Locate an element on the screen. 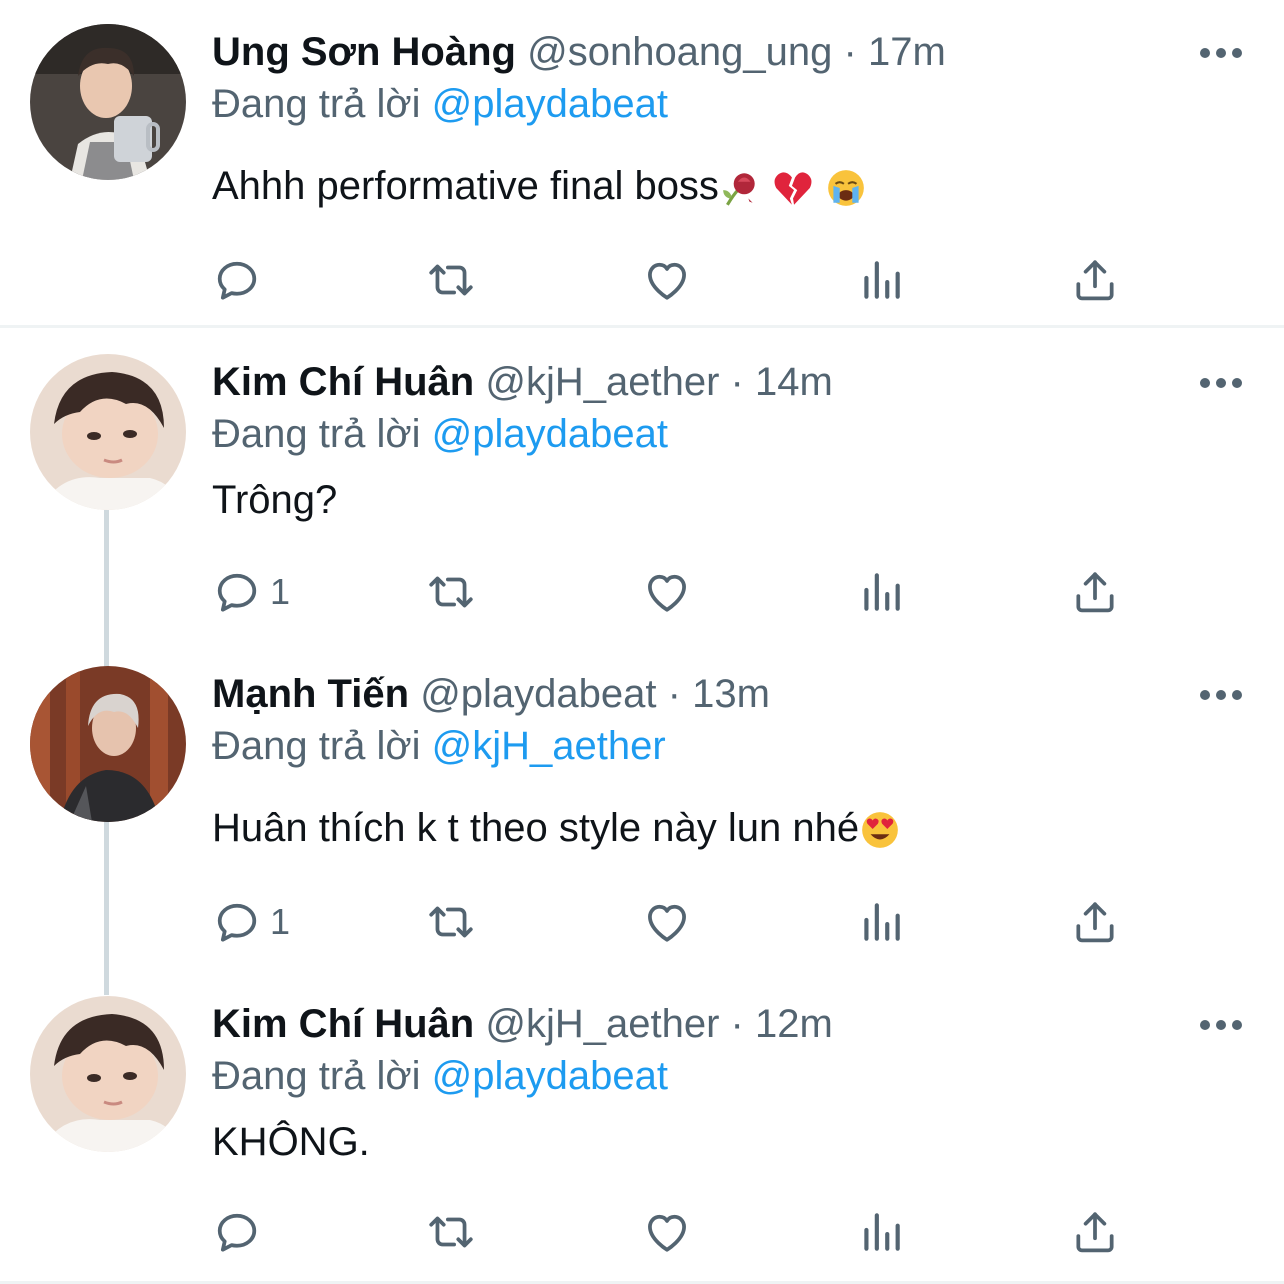  tweet-text-content: Huân thích k t theo style này lun nhé is located at coordinates (536, 828).